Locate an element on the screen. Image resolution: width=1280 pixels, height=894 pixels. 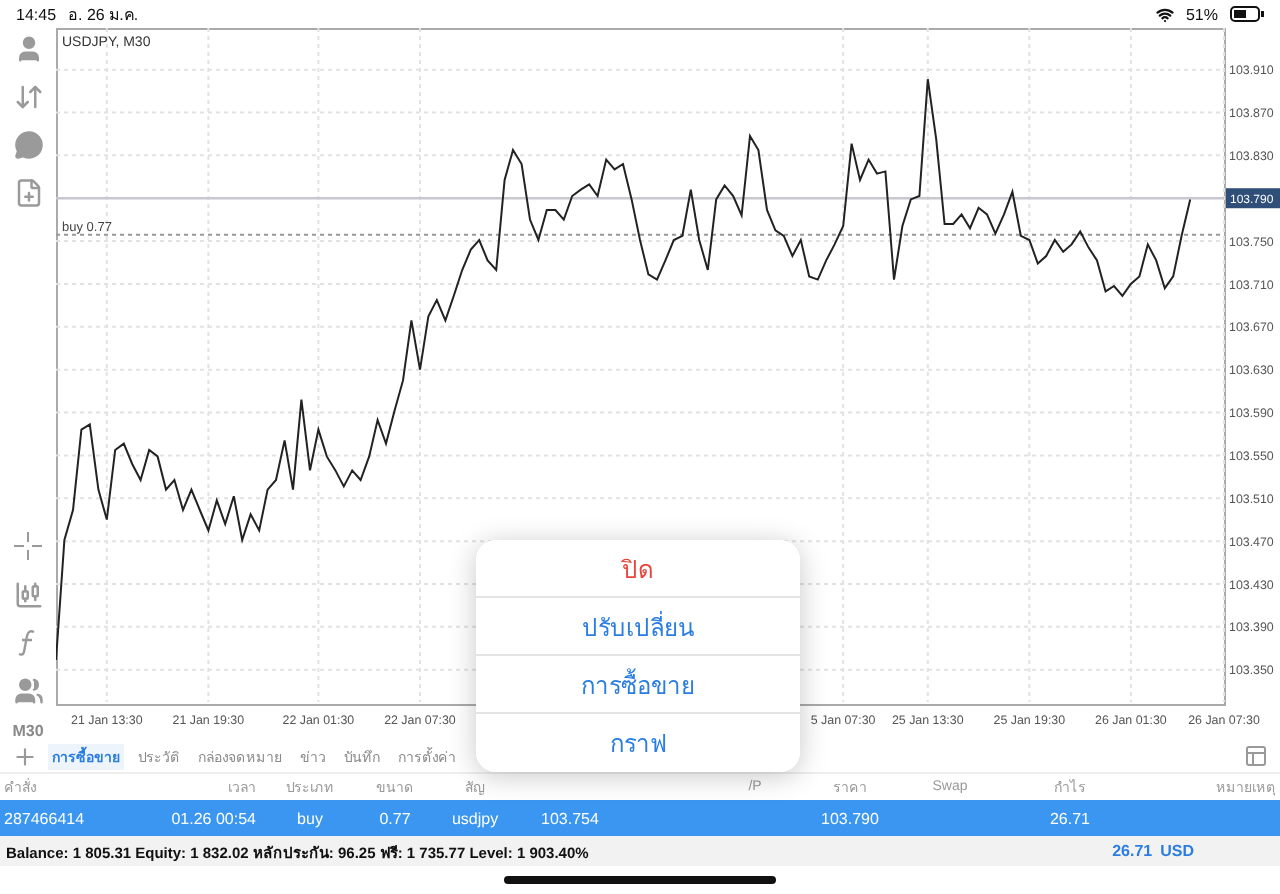
battery-percent: 51% is located at coordinates (1201, 14).